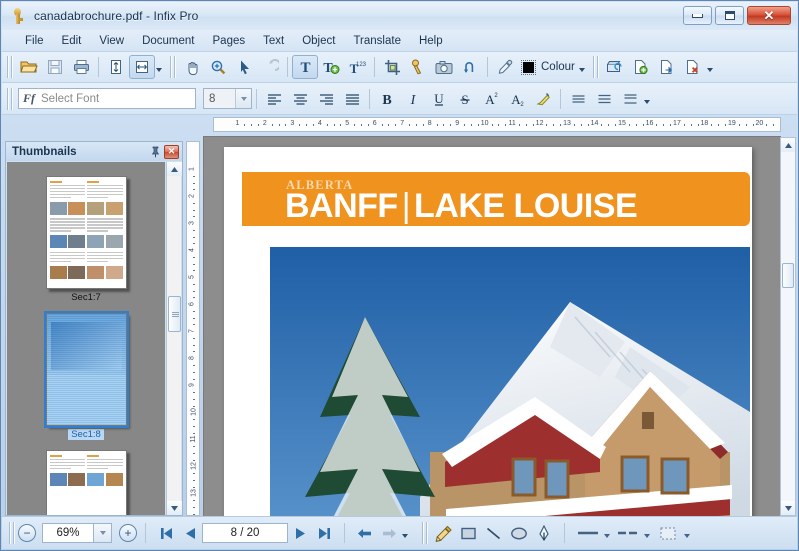 The image size is (799, 551). What do you see at coordinates (11, 533) in the screenshot?
I see `statusbar-grip` at bounding box center [11, 533].